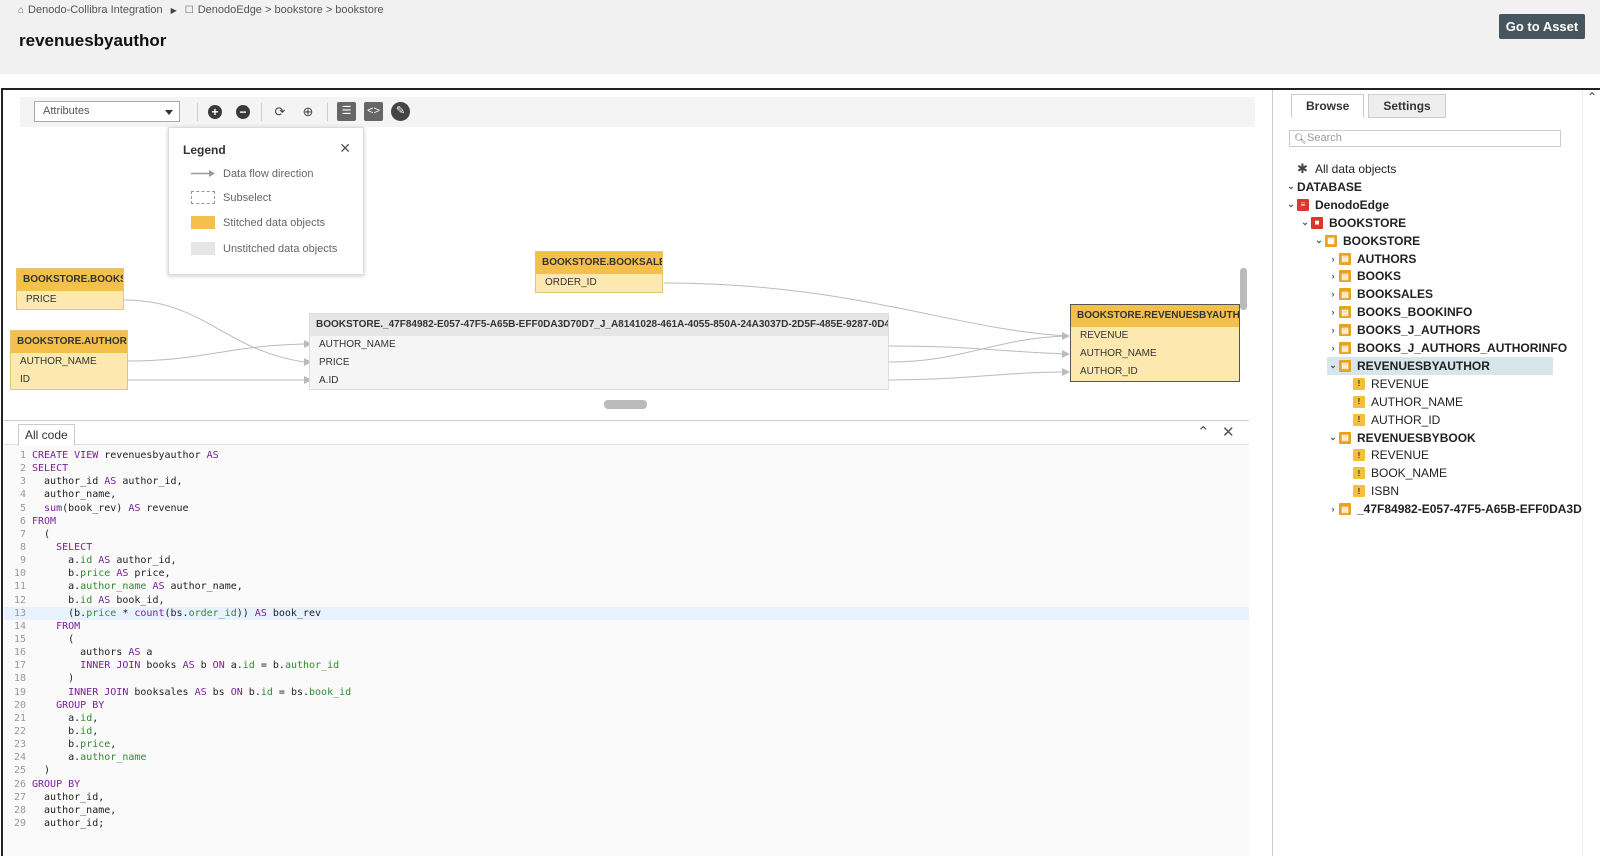 This screenshot has height=856, width=1600. I want to click on entity-books: BOOKSTORE.BOOKS PRICE, so click(70, 289).